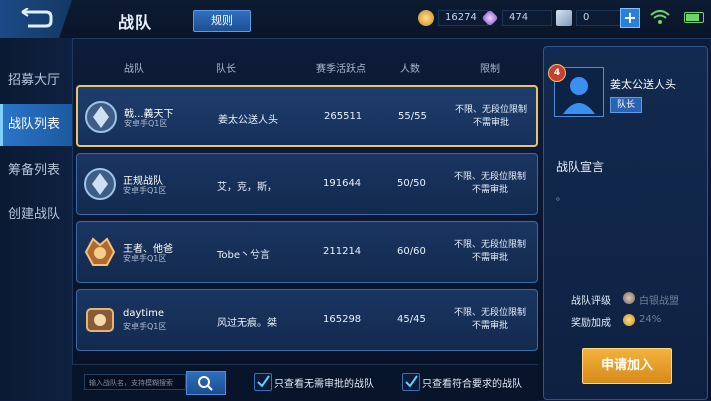 The height and width of the screenshot is (401, 711). What do you see at coordinates (342, 183) in the screenshot?
I see `team-activity: 191644` at bounding box center [342, 183].